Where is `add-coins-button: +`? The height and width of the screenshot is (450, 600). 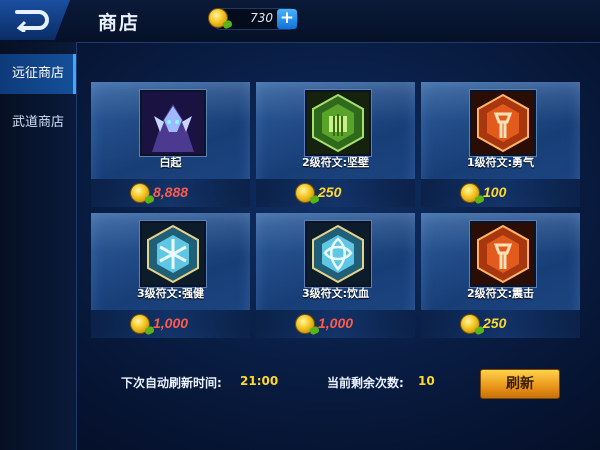 add-coins-button: + is located at coordinates (287, 19).